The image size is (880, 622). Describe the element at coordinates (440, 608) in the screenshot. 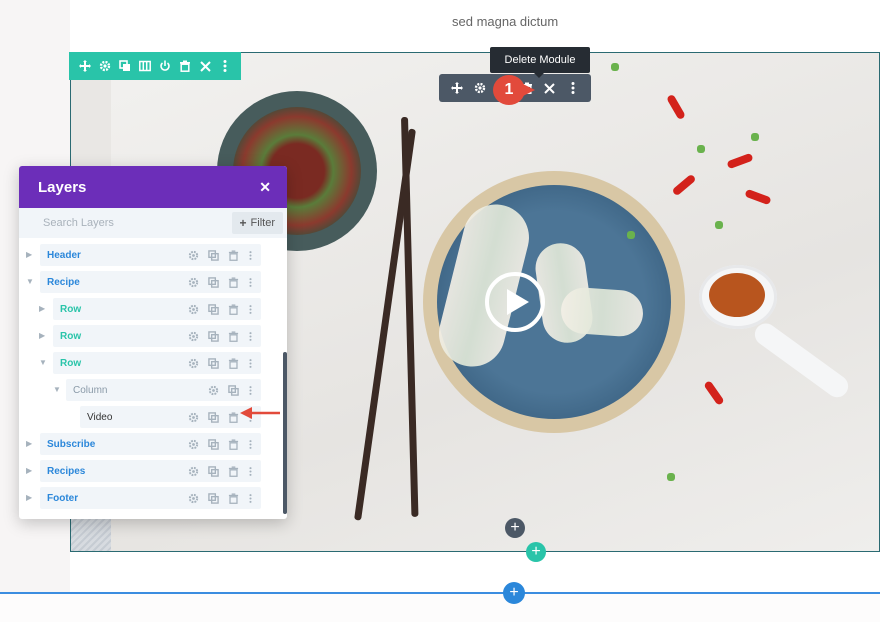

I see `next-section-background` at that location.